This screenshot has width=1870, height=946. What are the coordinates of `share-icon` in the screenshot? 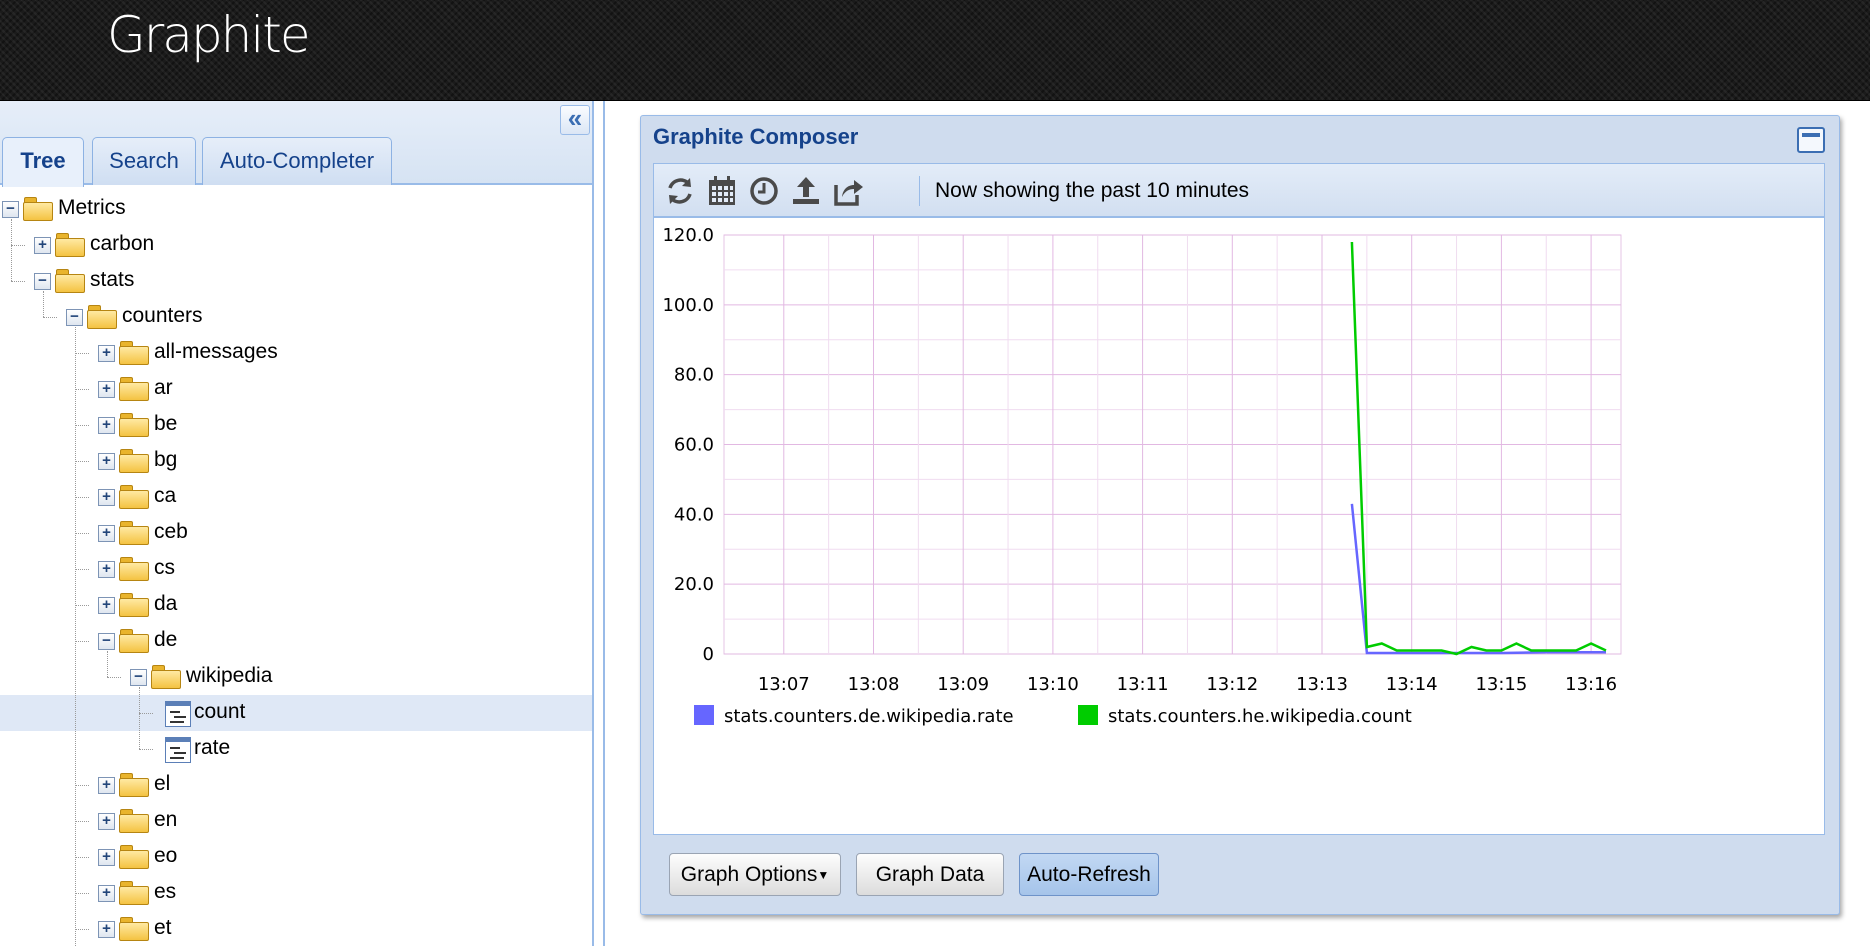 It's located at (848, 191).